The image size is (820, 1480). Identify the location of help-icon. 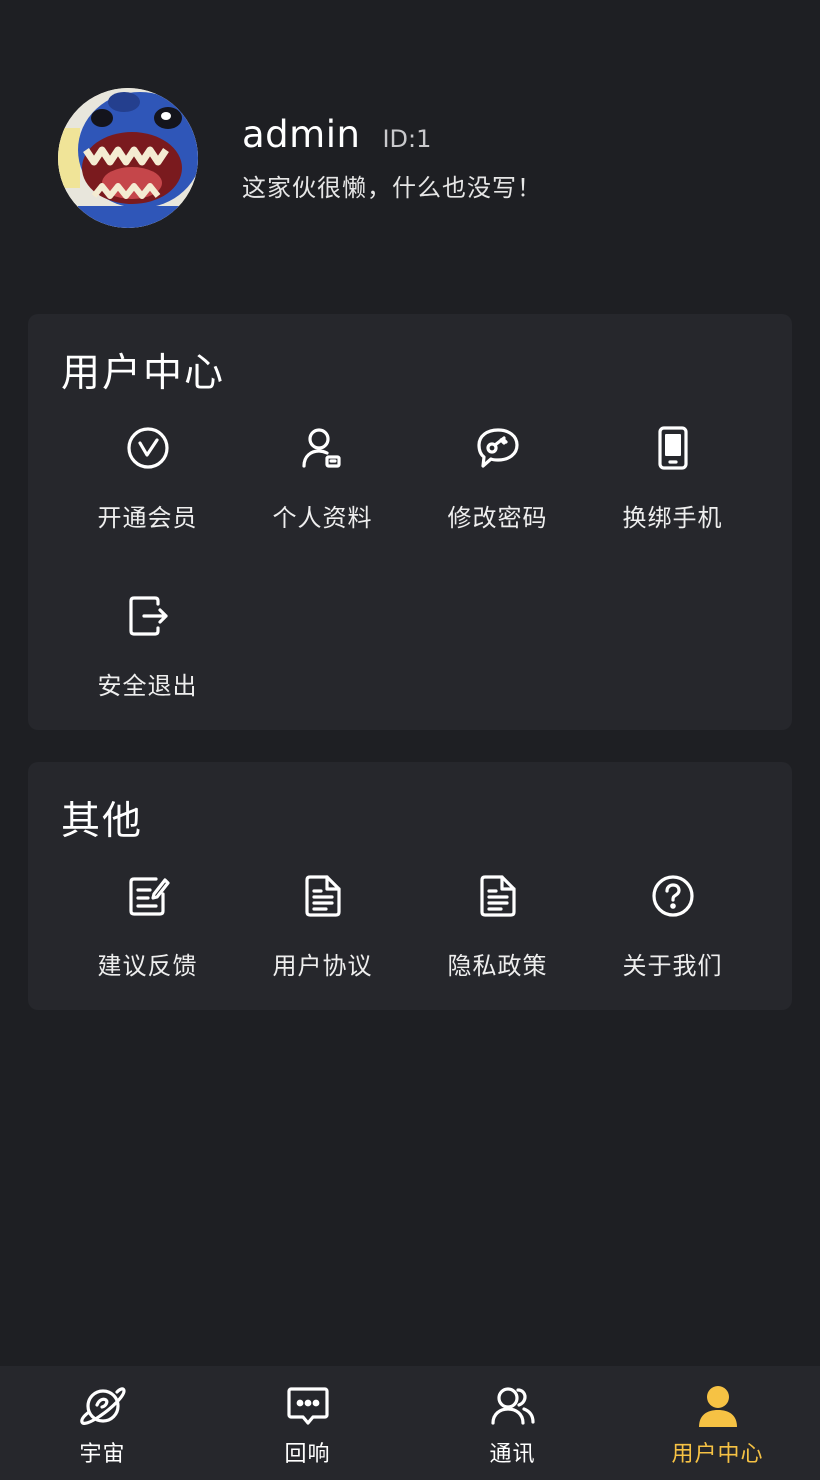
(673, 896).